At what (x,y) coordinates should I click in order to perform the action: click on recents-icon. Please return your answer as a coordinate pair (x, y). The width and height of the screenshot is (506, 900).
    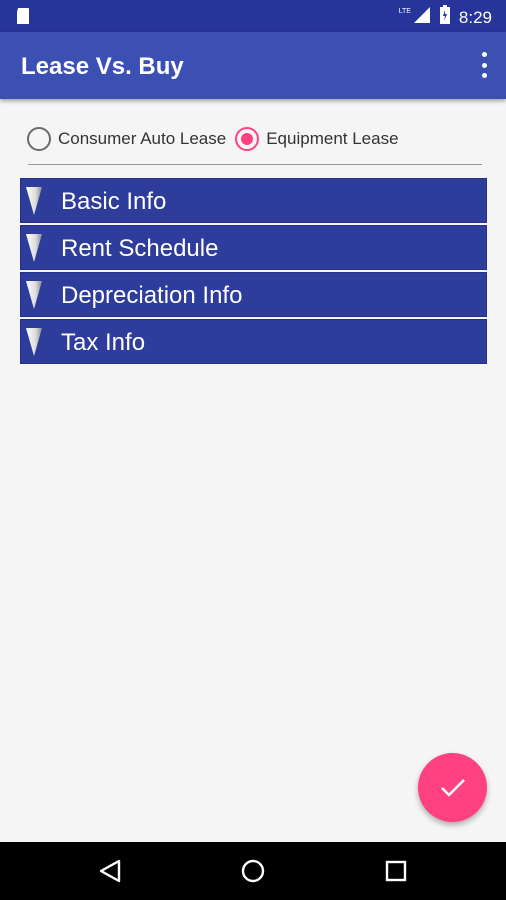
    Looking at the image, I should click on (396, 871).